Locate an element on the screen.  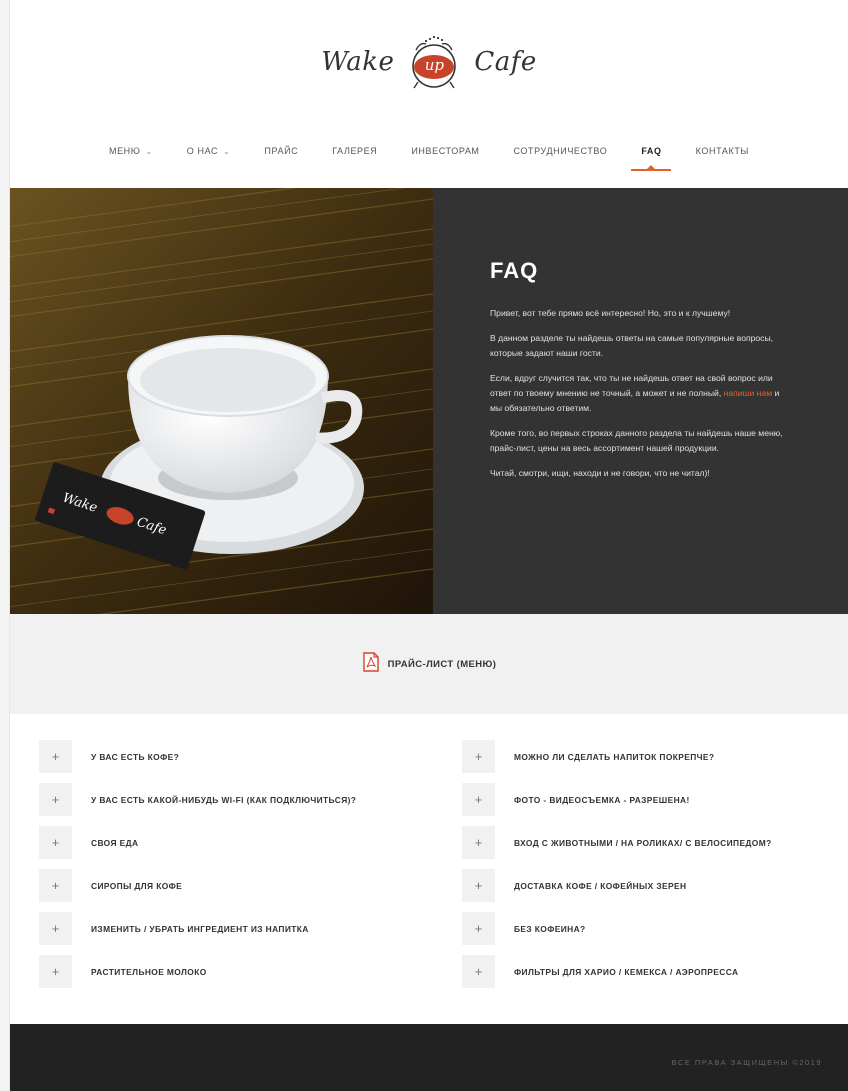
faq-item: + СВОЯ ЕДА is located at coordinates (250, 842).